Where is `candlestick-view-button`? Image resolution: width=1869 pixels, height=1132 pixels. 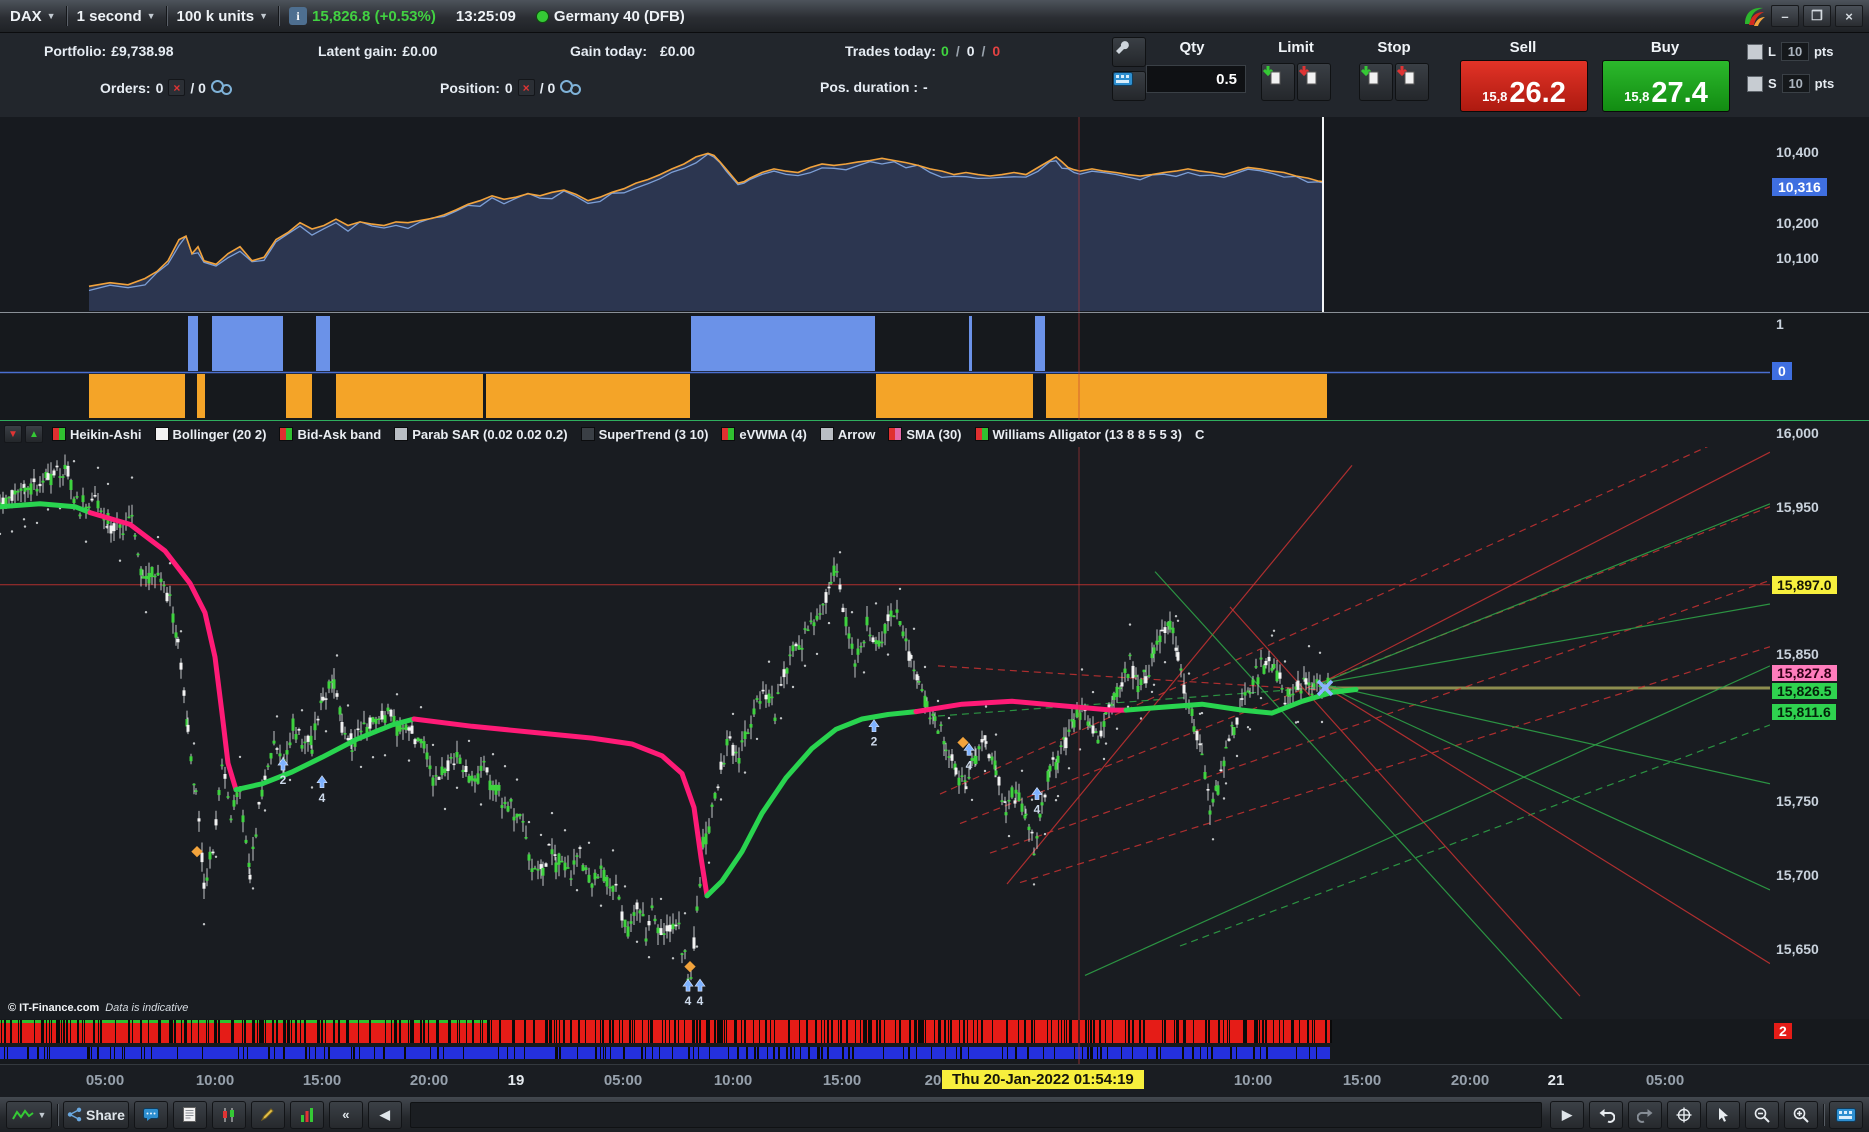
candlestick-view-button is located at coordinates (228, 1114).